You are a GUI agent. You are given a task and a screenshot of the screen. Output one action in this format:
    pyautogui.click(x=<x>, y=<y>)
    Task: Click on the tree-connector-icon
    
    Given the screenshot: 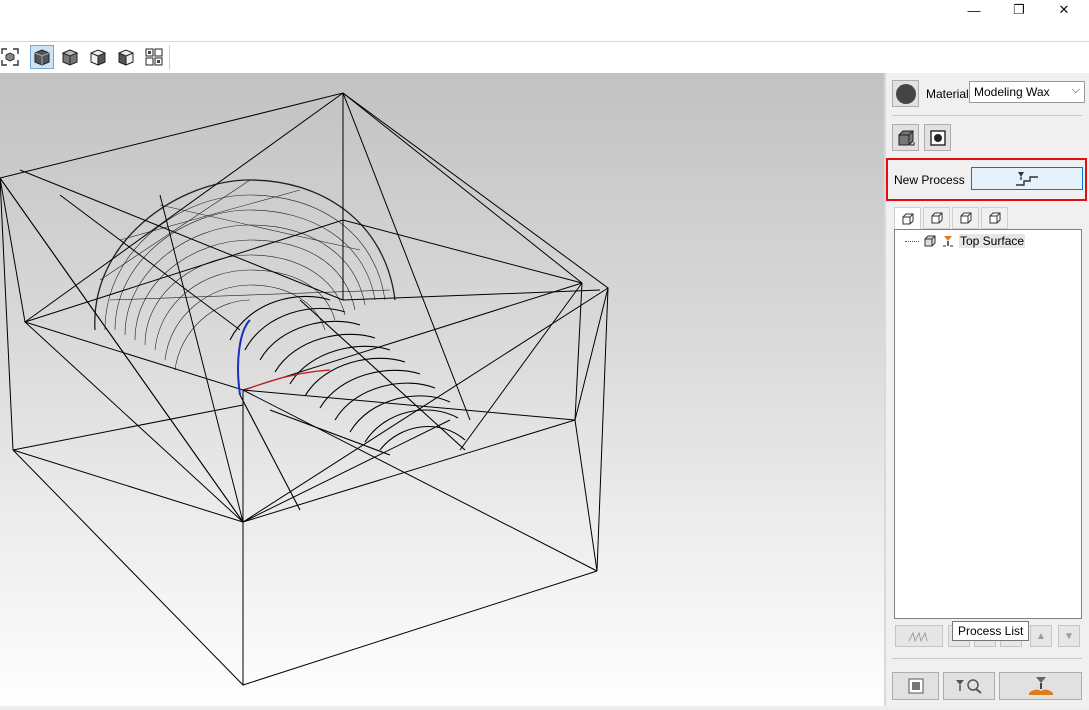 What is the action you would take?
    pyautogui.click(x=912, y=241)
    